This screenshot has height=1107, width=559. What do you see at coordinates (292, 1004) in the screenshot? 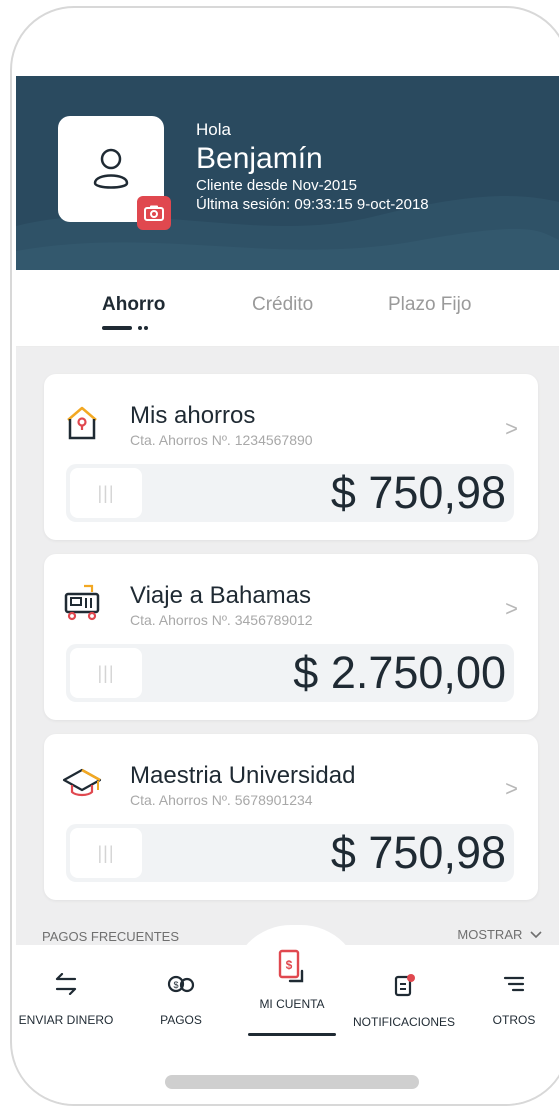
I see `nav-label: MI CUENTA` at bounding box center [292, 1004].